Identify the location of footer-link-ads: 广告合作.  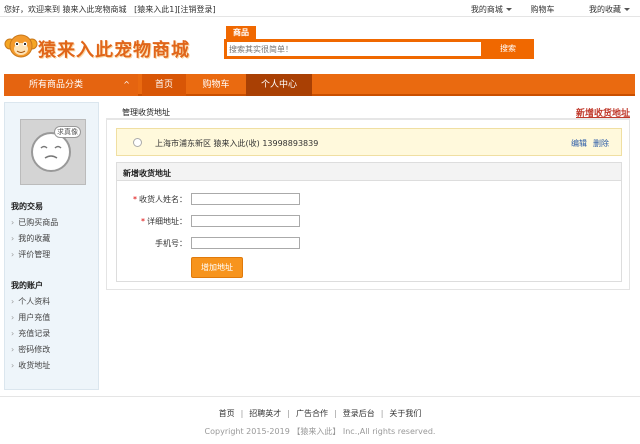
(312, 413).